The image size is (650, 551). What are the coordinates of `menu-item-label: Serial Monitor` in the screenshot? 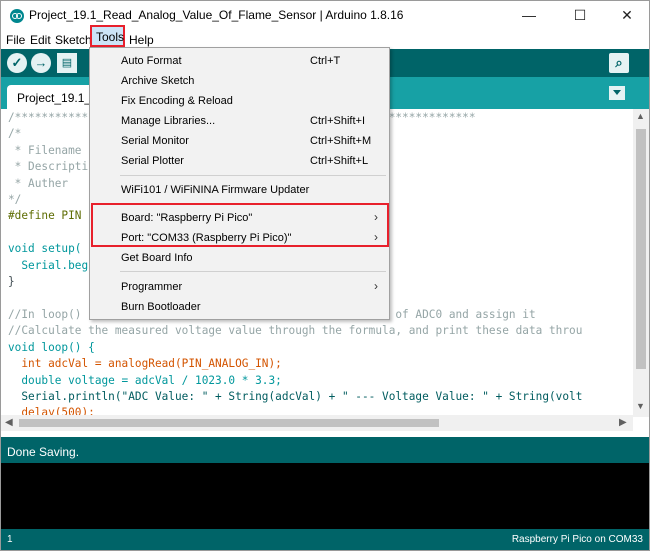 It's located at (155, 141).